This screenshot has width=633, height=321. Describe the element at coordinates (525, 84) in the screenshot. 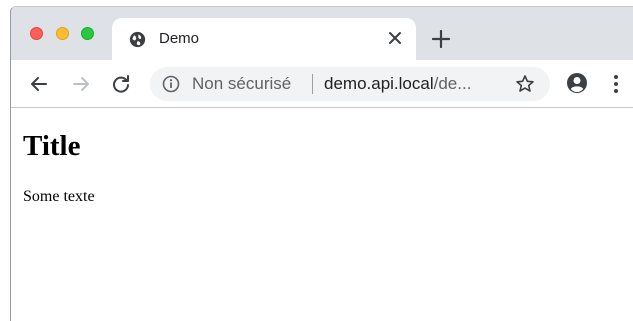

I see `star-icon` at that location.